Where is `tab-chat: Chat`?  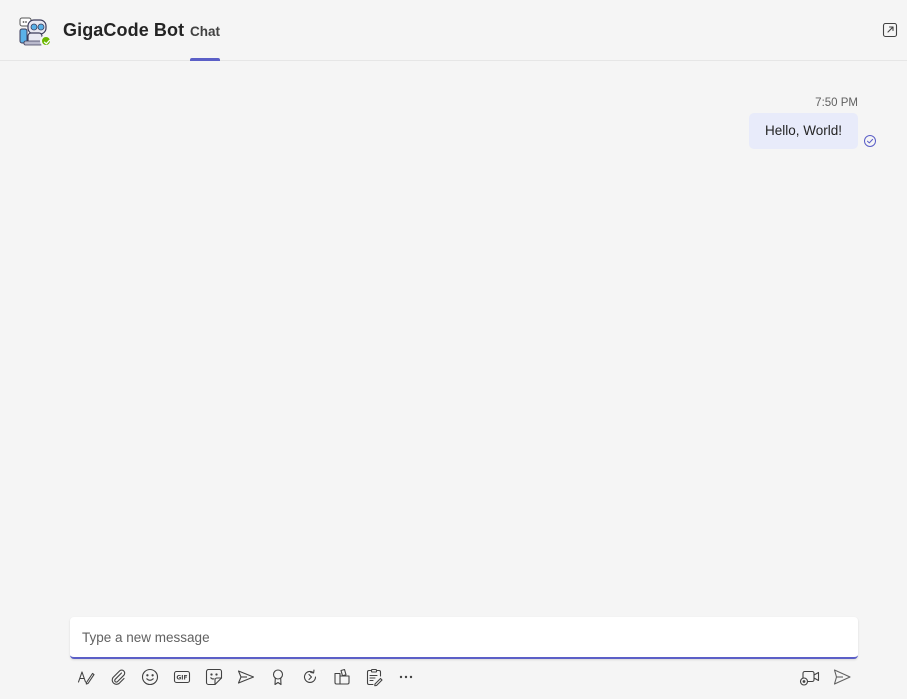 tab-chat: Chat is located at coordinates (205, 30).